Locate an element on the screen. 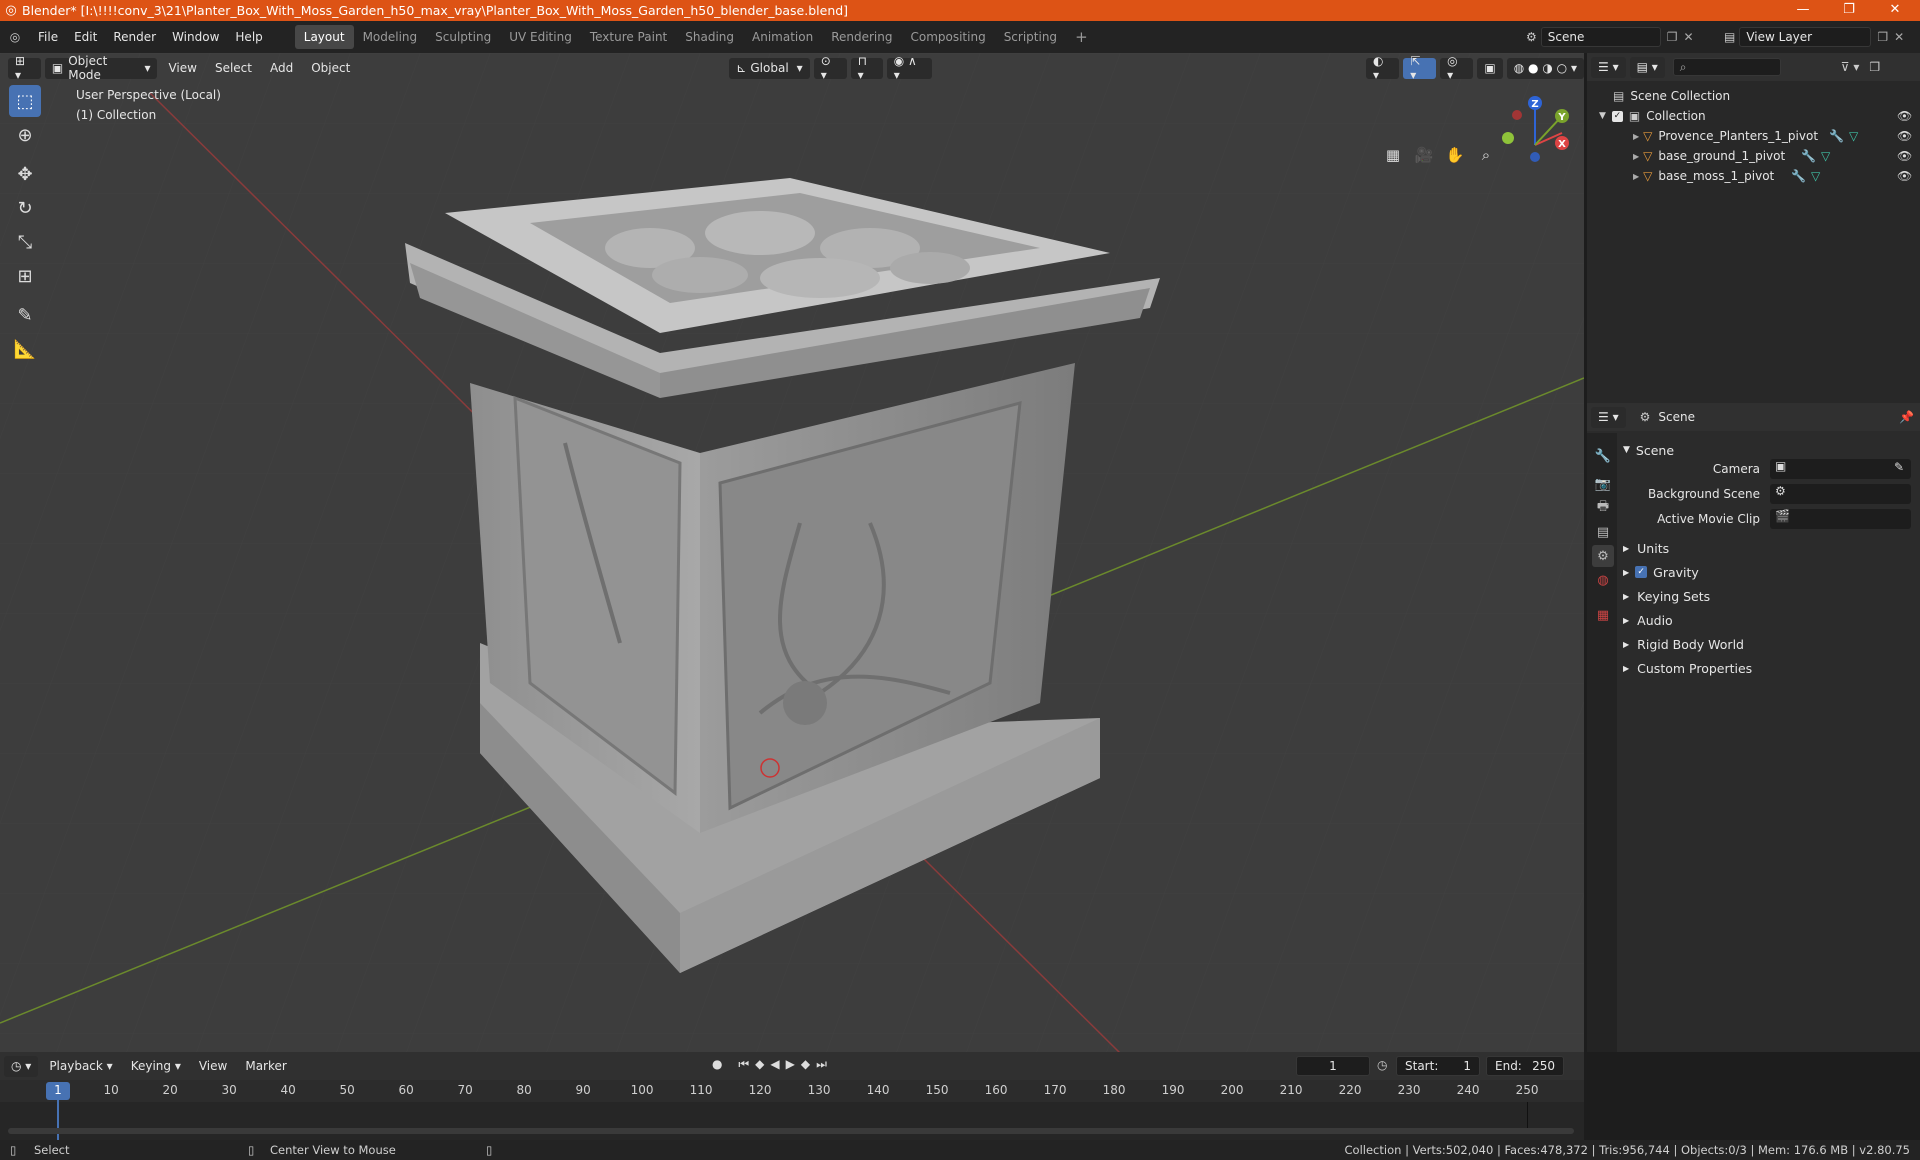 The height and width of the screenshot is (1160, 1920). collection-checkbox: ✓ is located at coordinates (1617, 116).